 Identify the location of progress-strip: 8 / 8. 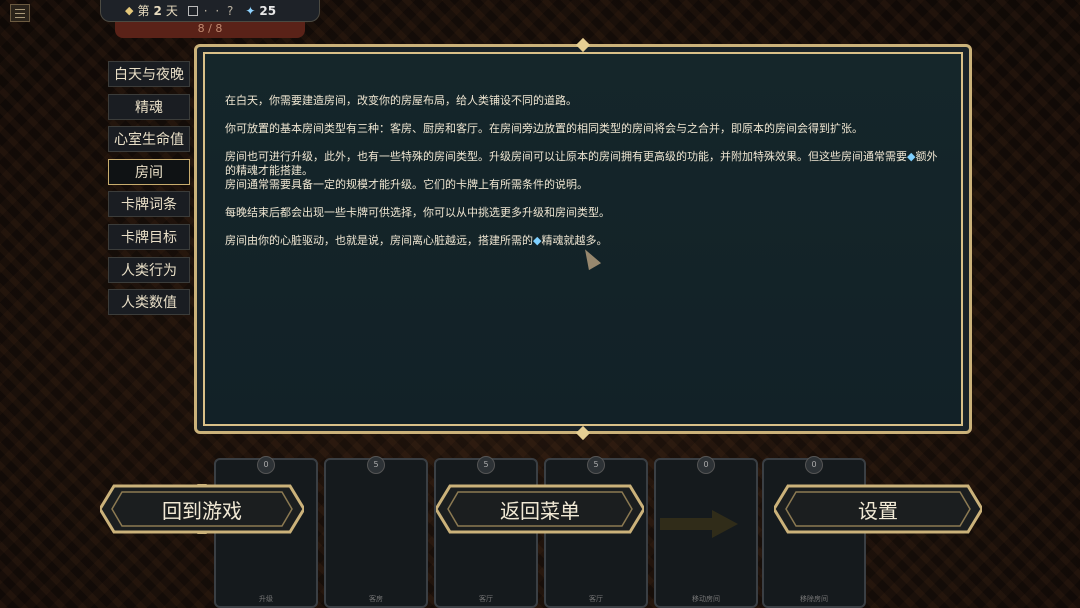
(210, 30).